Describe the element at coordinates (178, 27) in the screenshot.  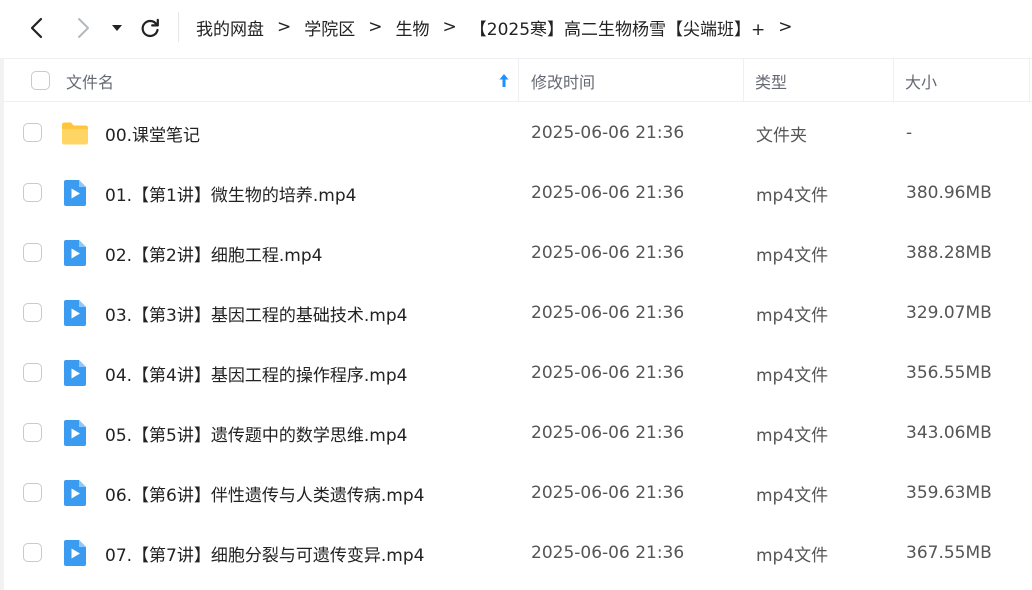
I see `toolbar-separator` at that location.